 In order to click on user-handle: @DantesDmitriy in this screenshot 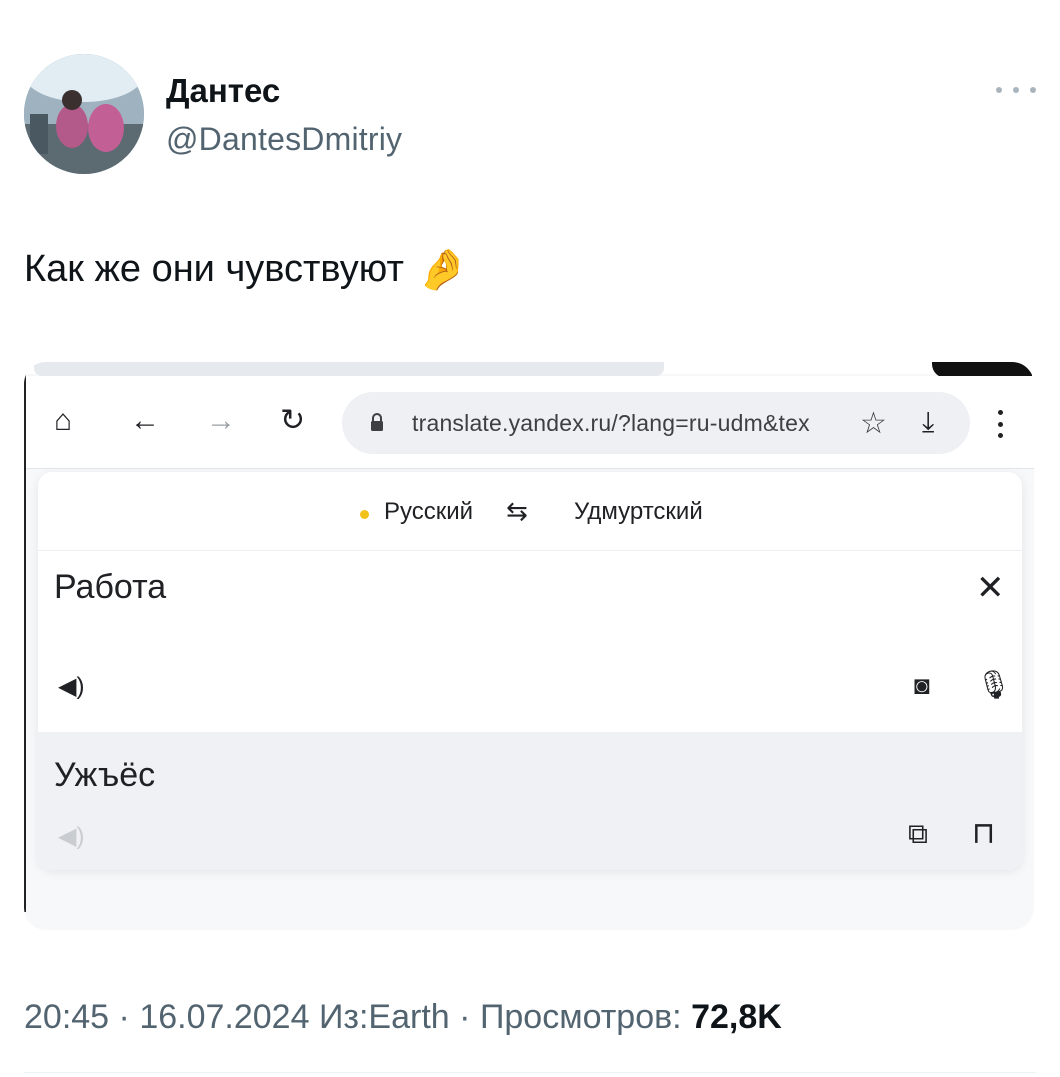, I will do `click(284, 139)`.